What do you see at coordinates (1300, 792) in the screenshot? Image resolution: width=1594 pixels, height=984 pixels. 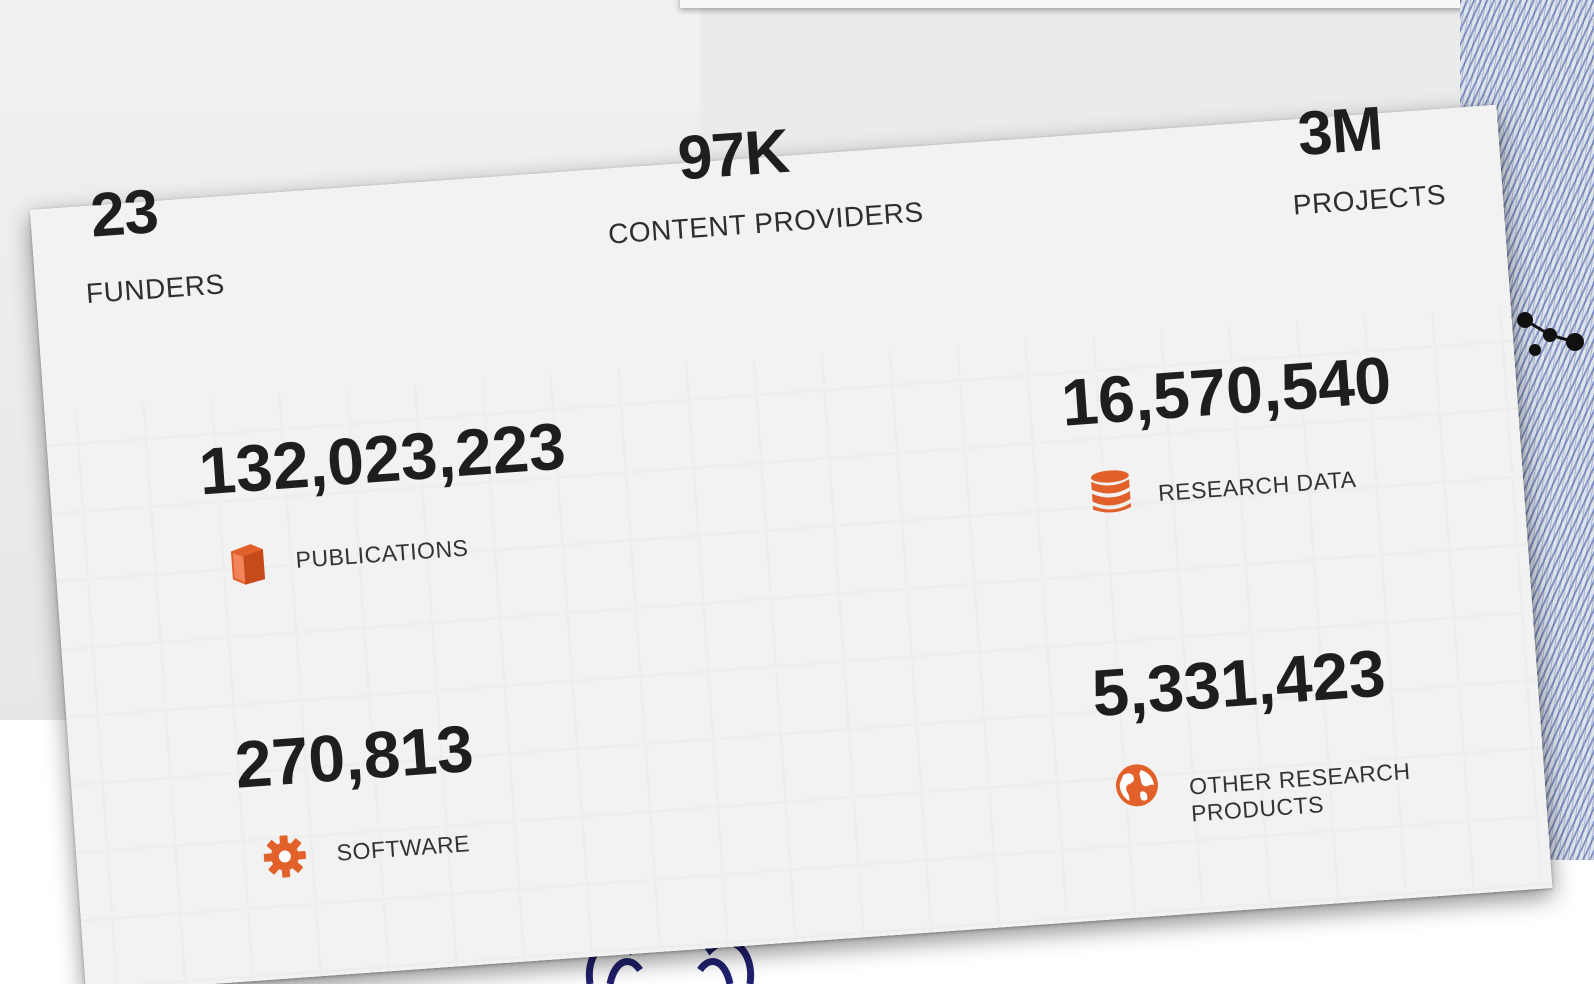 I see `other-research-products-label: OTHER RESEARCH PRODUCTS` at bounding box center [1300, 792].